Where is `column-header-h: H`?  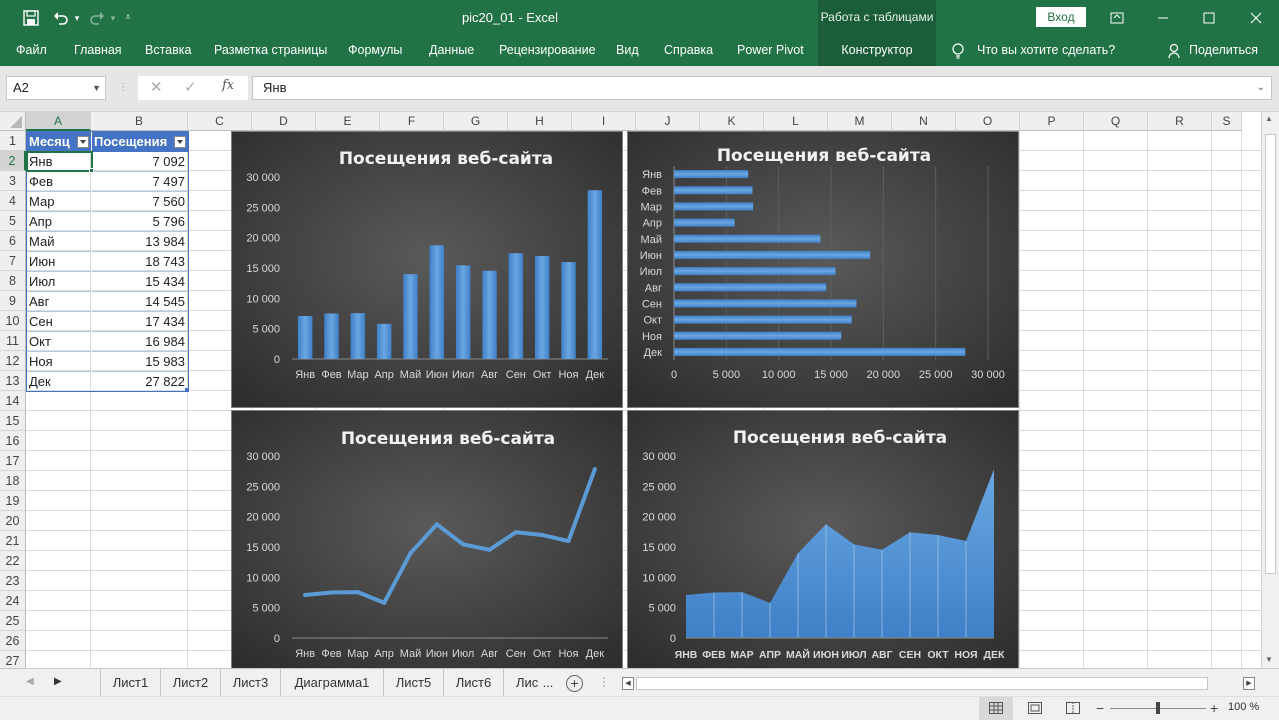
column-header-h: H is located at coordinates (540, 121).